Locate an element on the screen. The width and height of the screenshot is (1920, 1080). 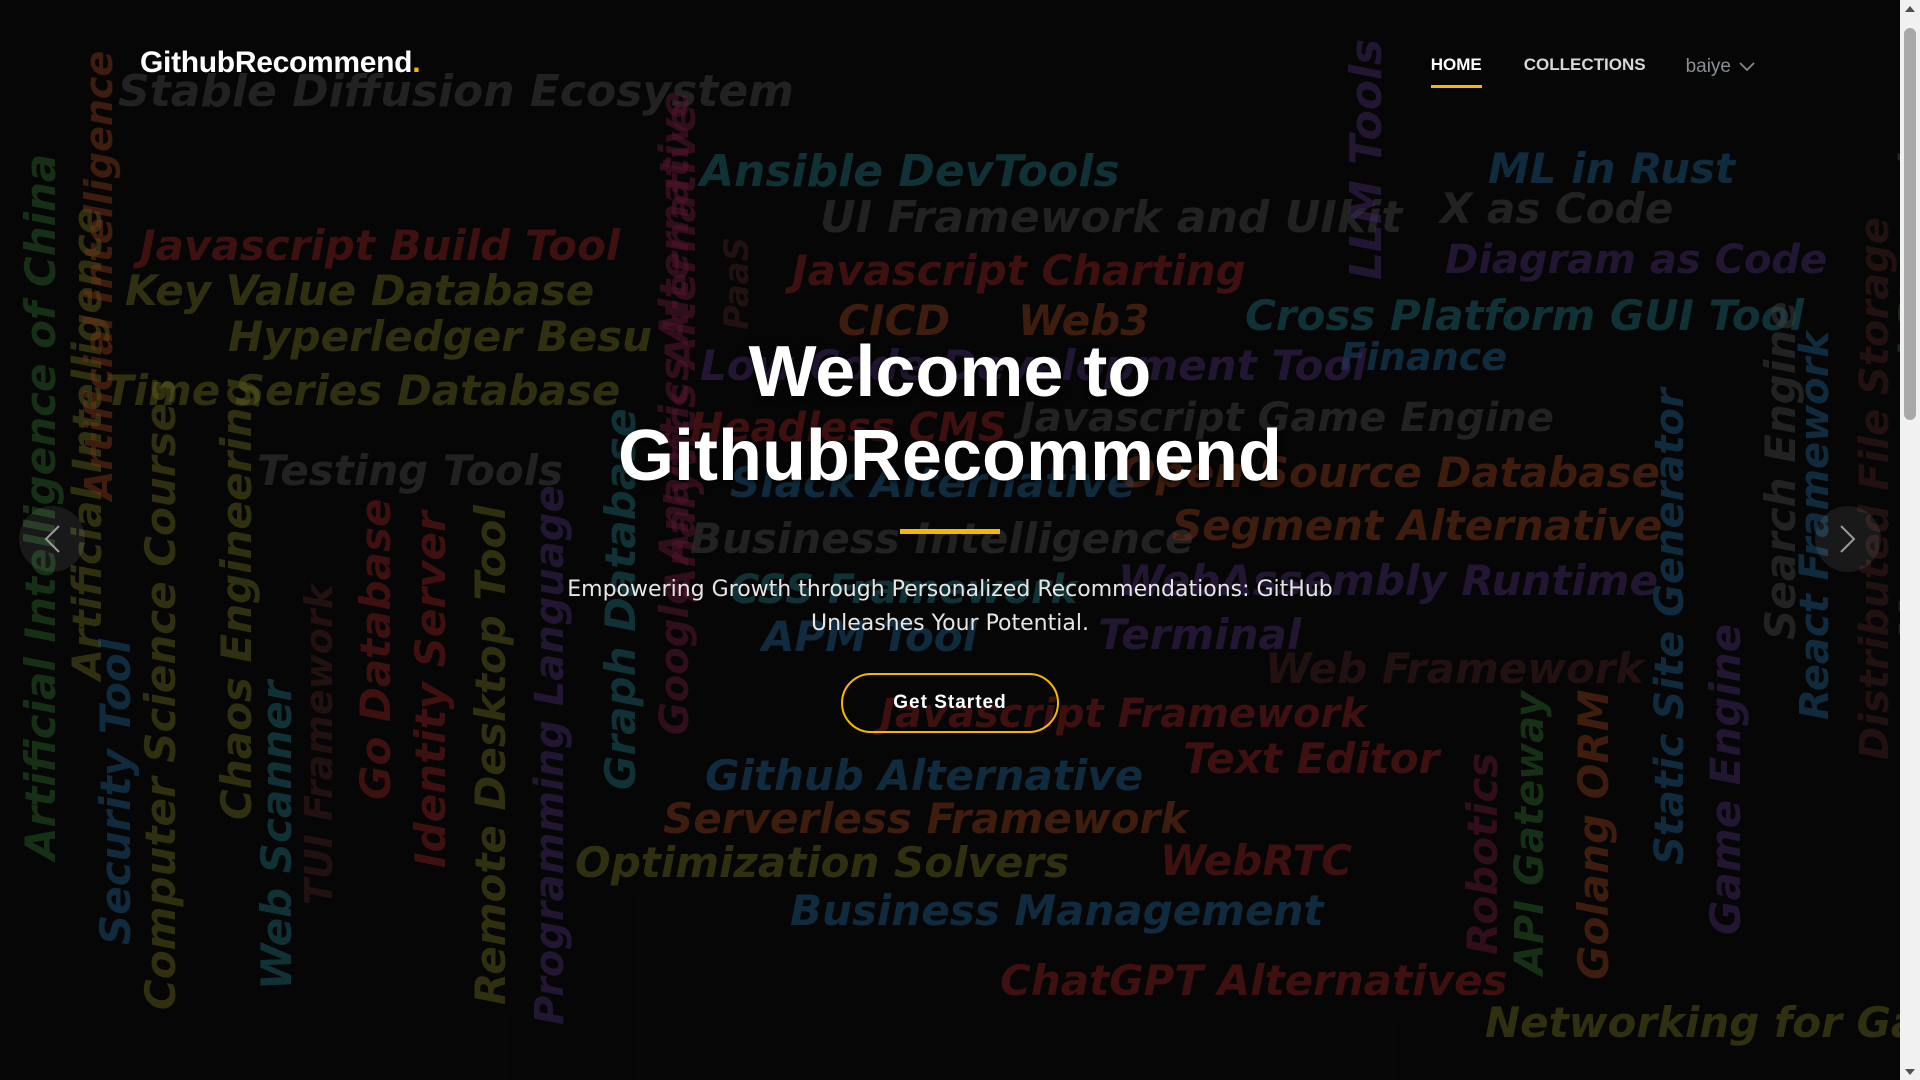
chevron-left-icon is located at coordinates (52, 539).